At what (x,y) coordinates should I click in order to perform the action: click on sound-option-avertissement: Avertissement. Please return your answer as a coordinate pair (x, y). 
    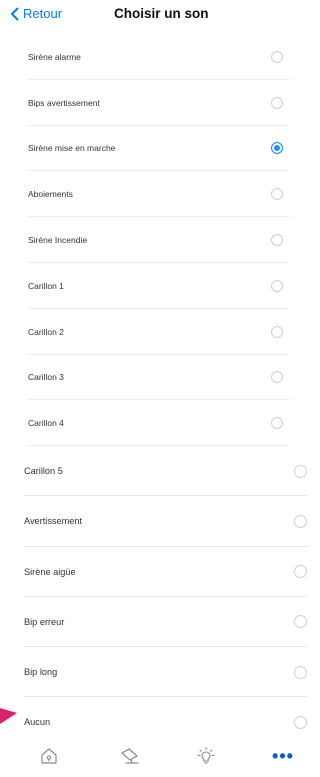
    Looking at the image, I should click on (165, 521).